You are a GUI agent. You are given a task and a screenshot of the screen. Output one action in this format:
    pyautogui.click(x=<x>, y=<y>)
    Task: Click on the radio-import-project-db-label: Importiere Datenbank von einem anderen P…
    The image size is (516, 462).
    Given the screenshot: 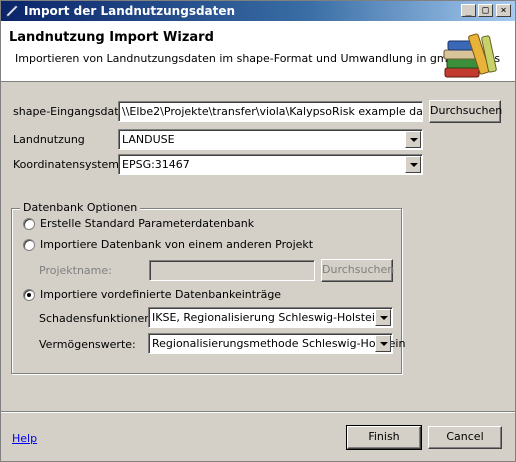 What is the action you would take?
    pyautogui.click(x=176, y=244)
    